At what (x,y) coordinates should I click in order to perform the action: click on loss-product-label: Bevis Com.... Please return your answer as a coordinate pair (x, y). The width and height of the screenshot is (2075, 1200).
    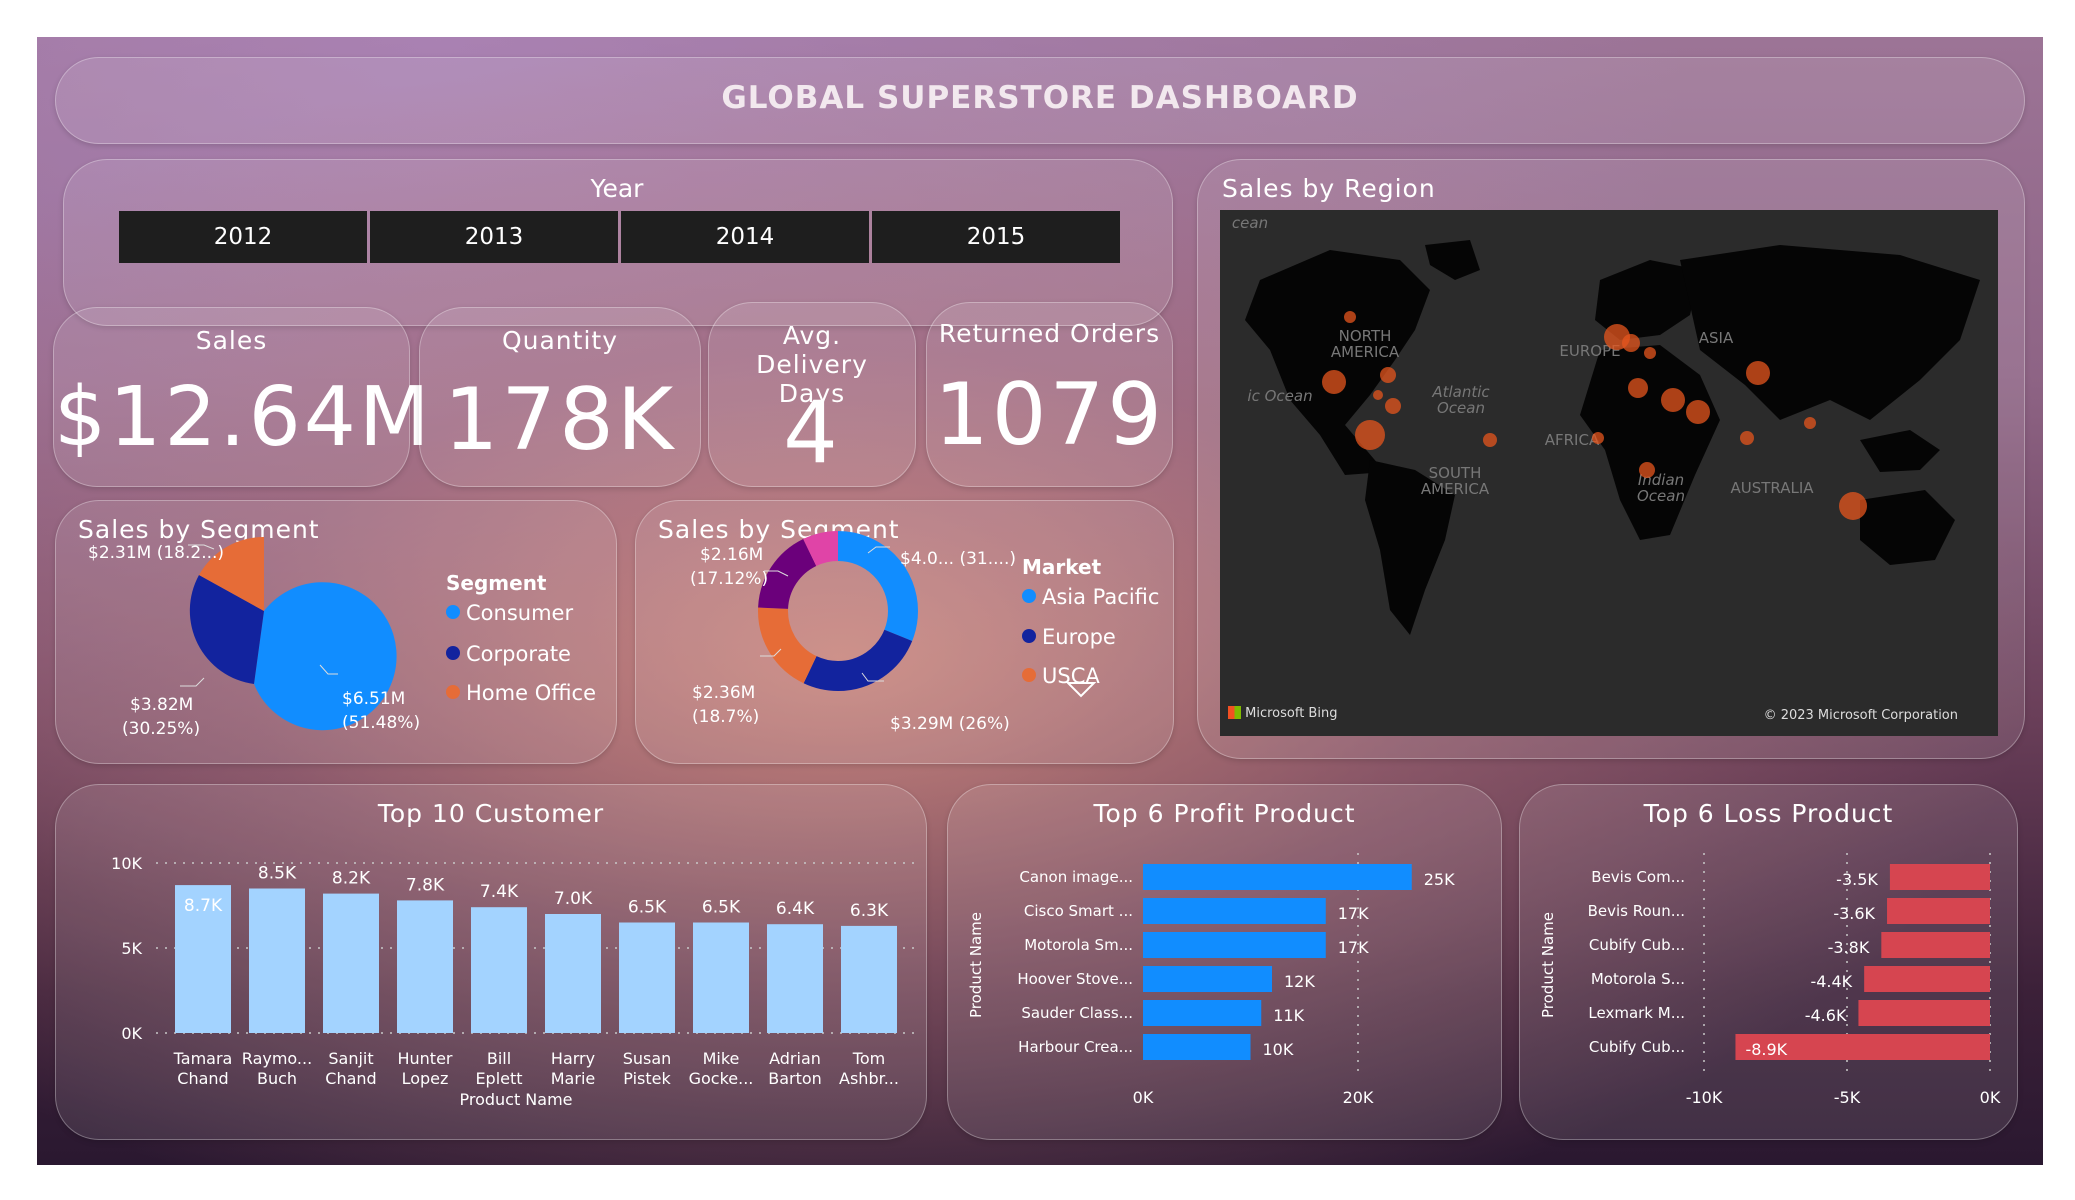
    Looking at the image, I should click on (1638, 877).